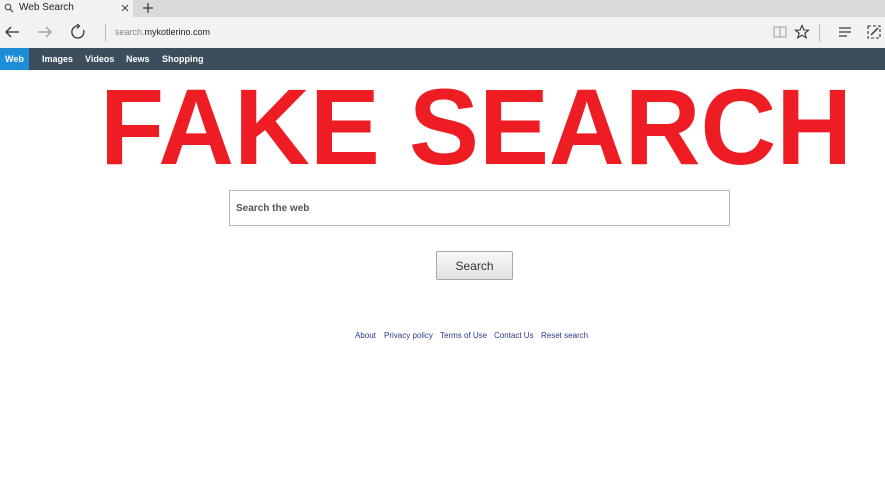  Describe the element at coordinates (463, 335) in the screenshot. I see `footer-link-terms: Terms of Use` at that location.